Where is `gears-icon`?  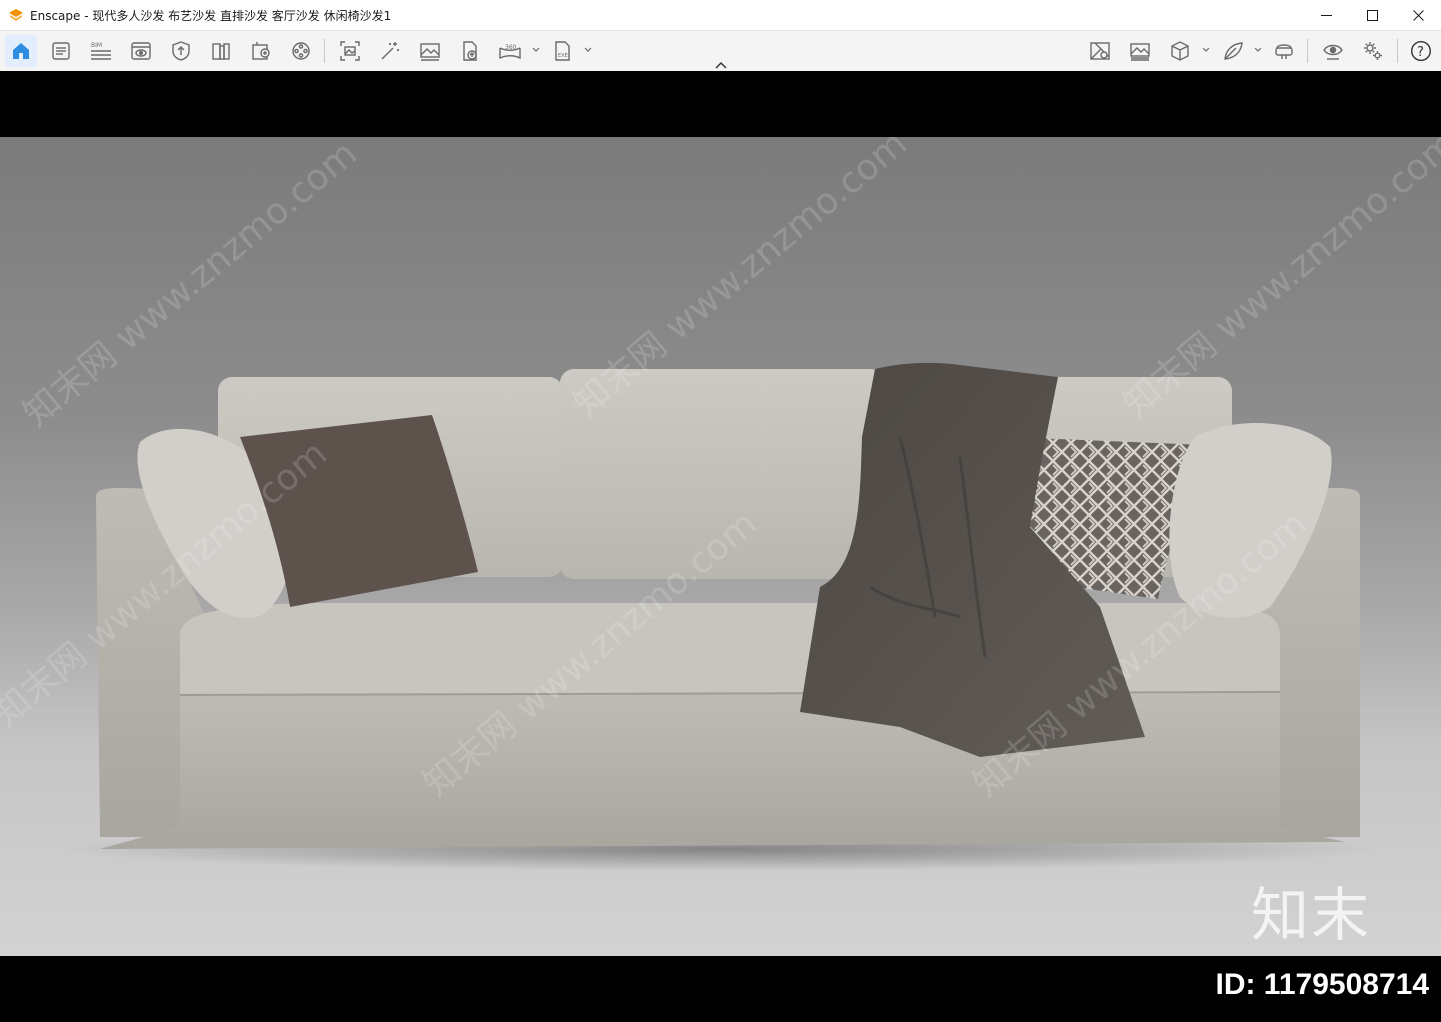
gears-icon is located at coordinates (1373, 51).